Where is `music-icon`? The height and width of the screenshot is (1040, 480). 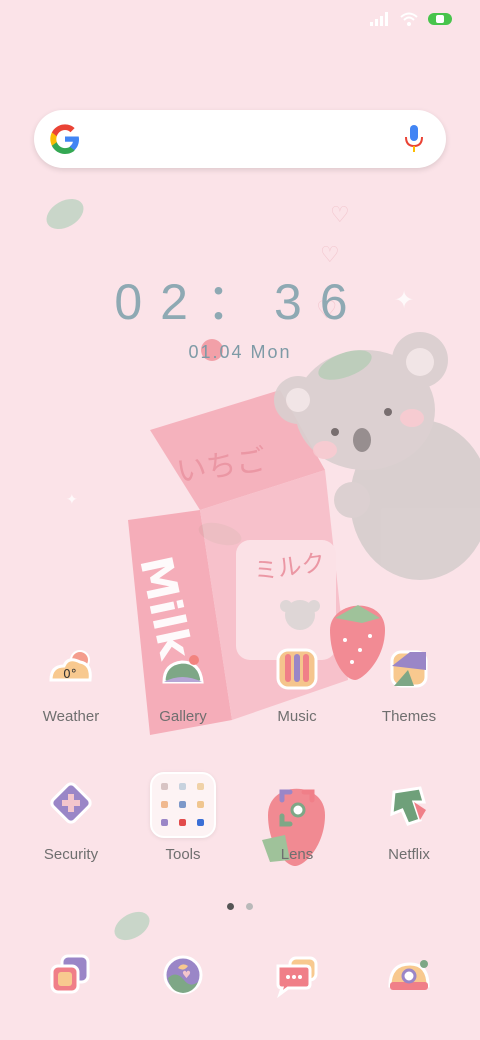
music-icon is located at coordinates (297, 669).